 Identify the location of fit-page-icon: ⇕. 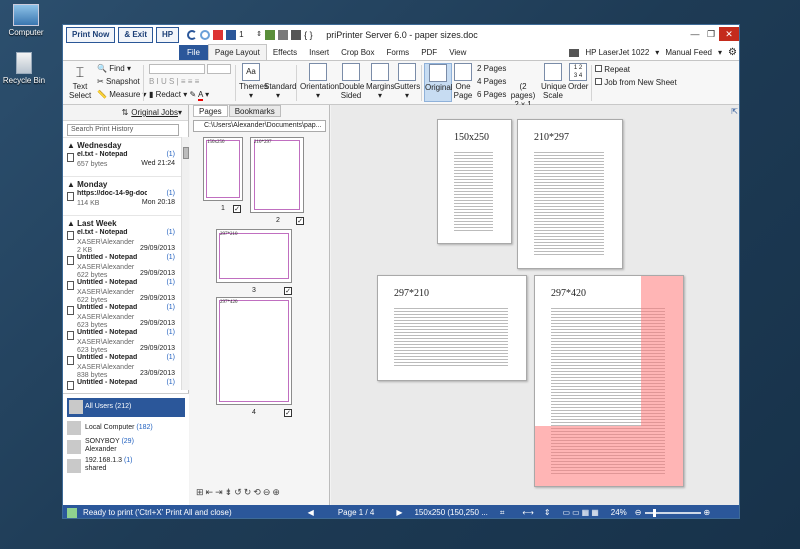
(547, 512).